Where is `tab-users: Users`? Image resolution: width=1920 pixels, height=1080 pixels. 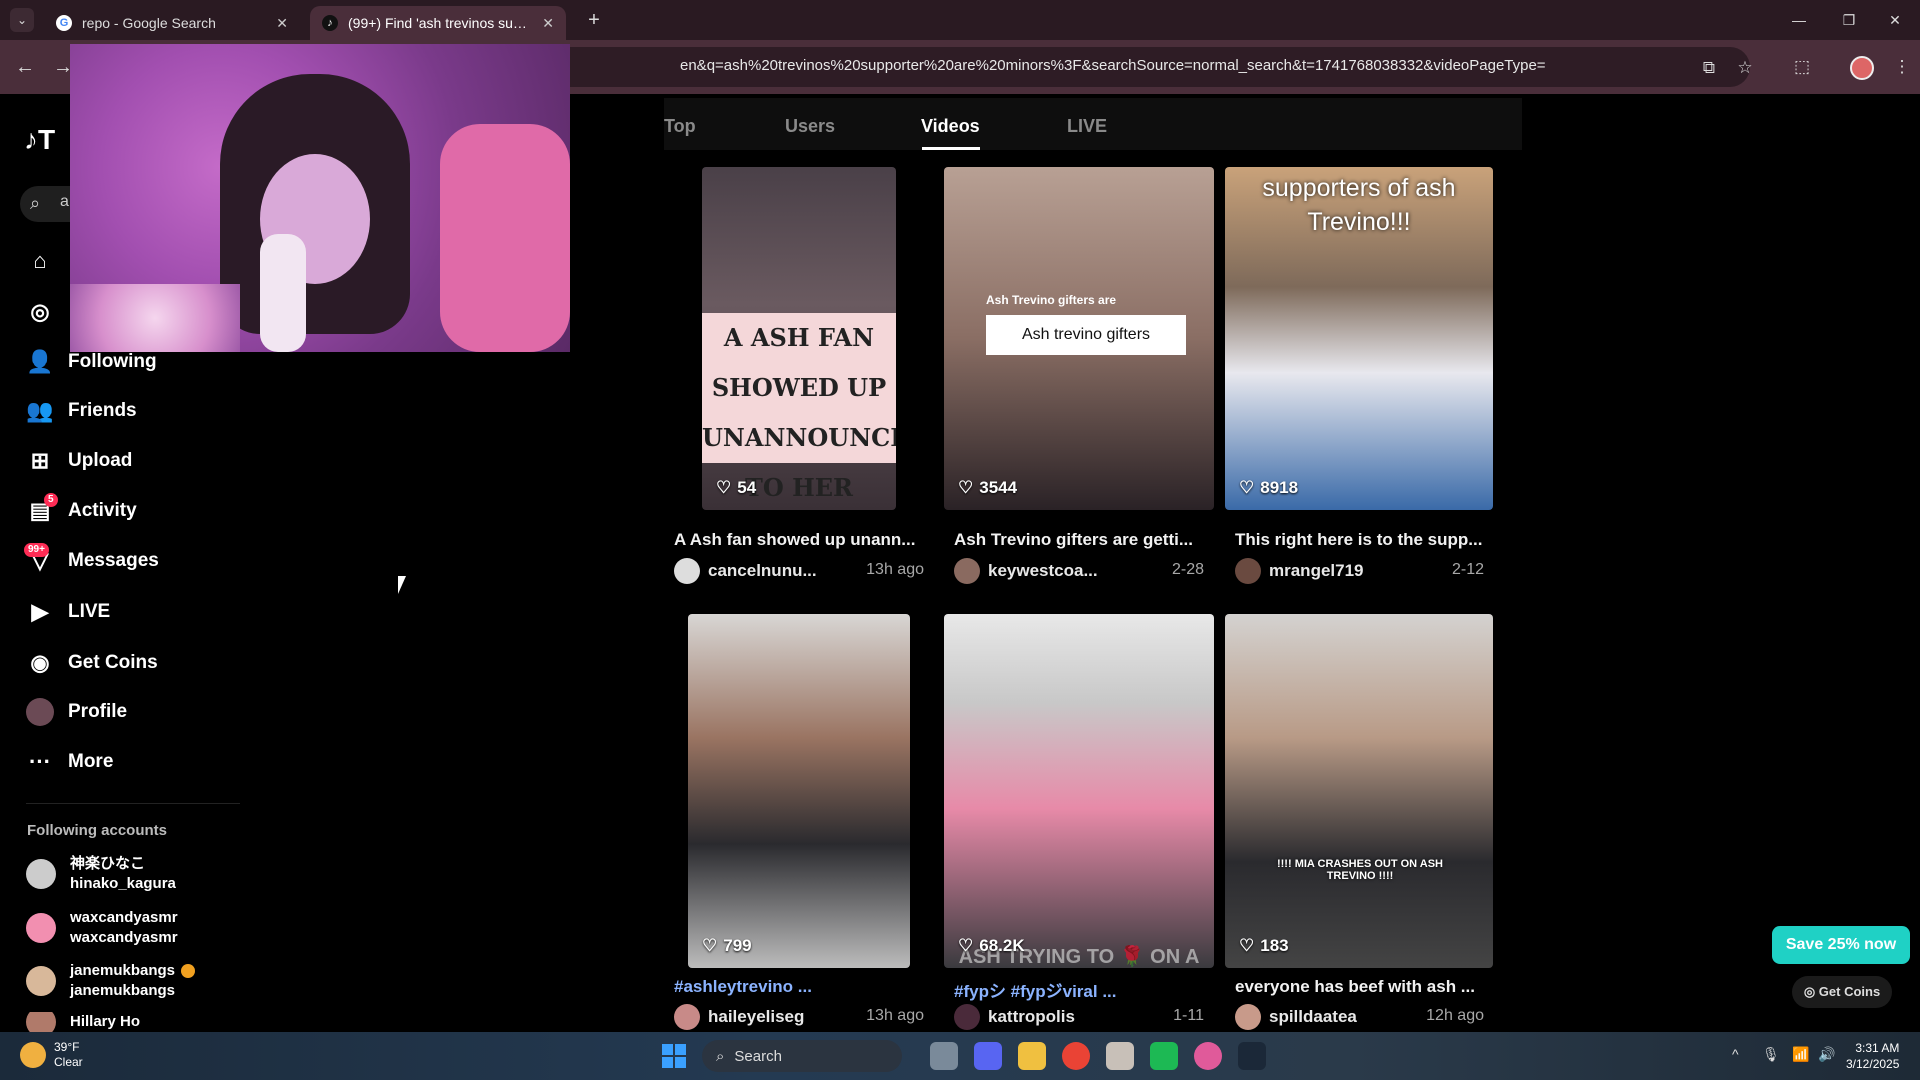 tab-users: Users is located at coordinates (810, 126).